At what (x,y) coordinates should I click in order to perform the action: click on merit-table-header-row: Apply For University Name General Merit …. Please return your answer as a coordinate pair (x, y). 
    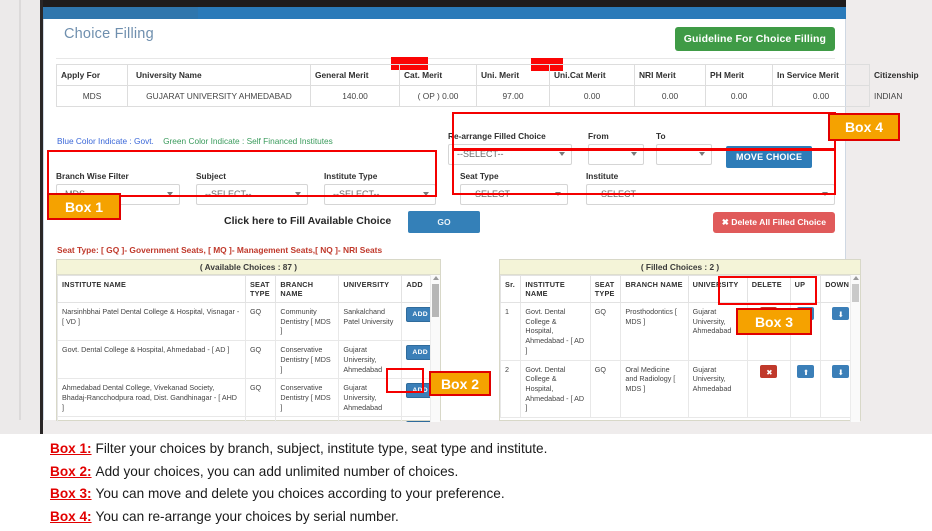
    Looking at the image, I should click on (487, 75).